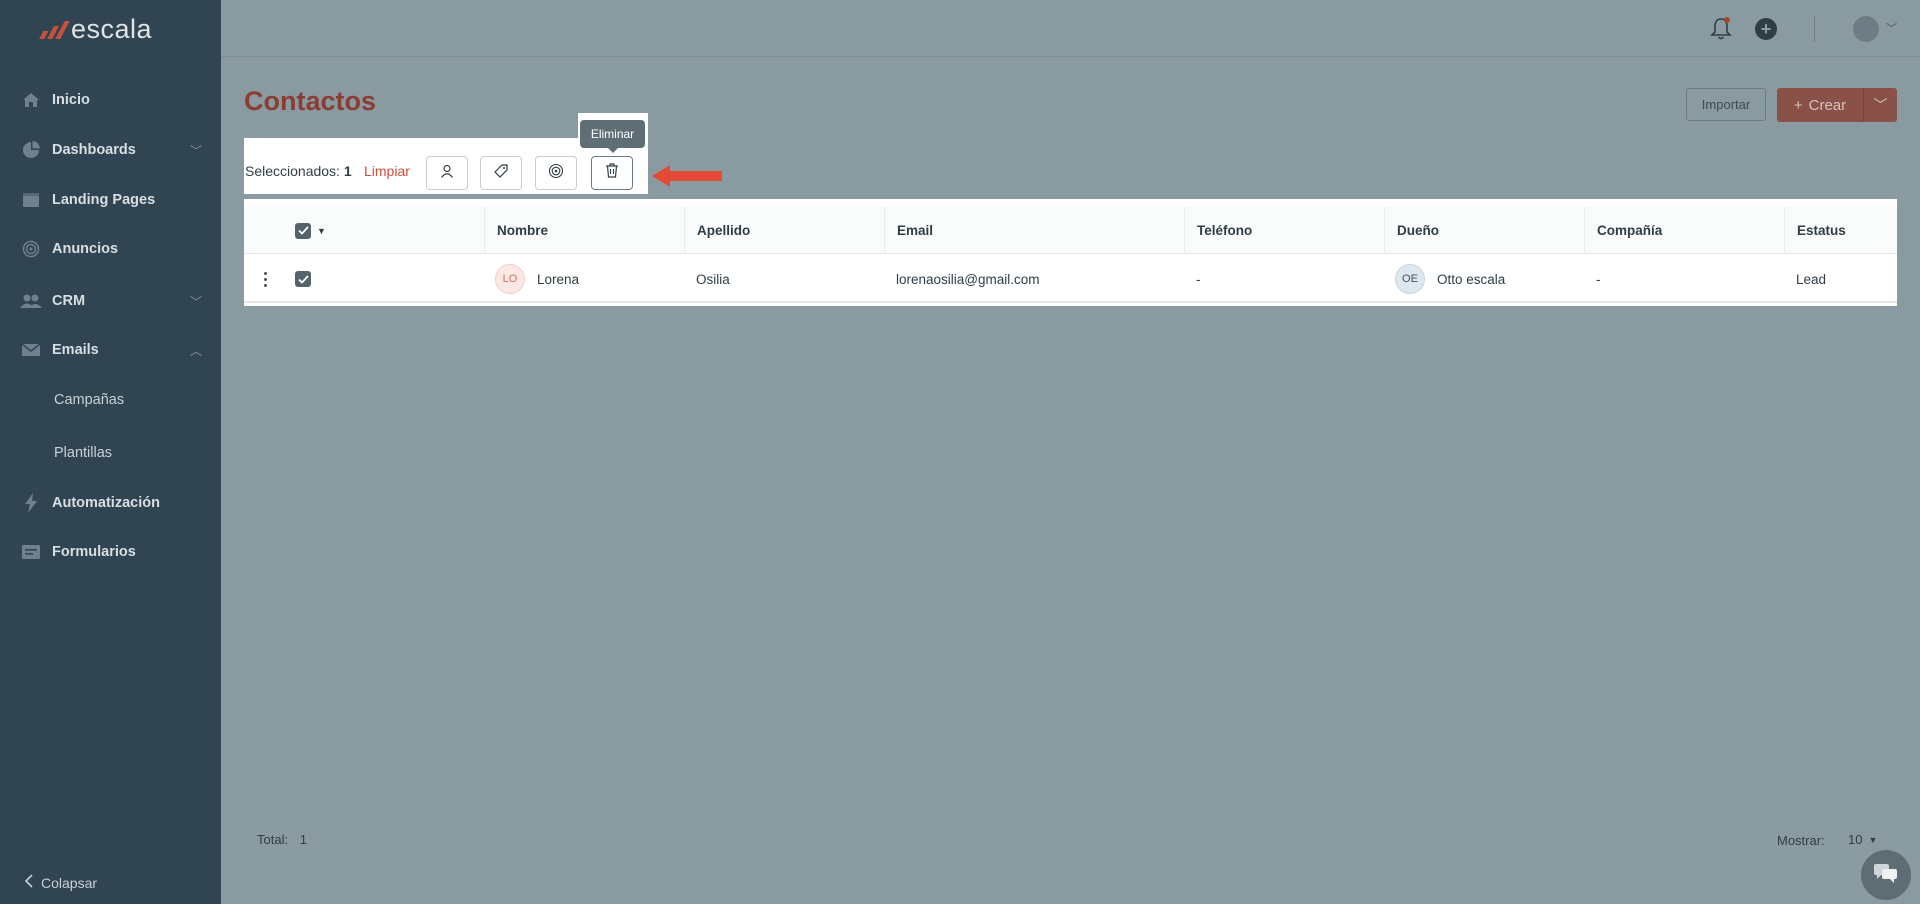 The image size is (1920, 904). Describe the element at coordinates (196, 350) in the screenshot. I see `chevron-up-icon: ︿` at that location.